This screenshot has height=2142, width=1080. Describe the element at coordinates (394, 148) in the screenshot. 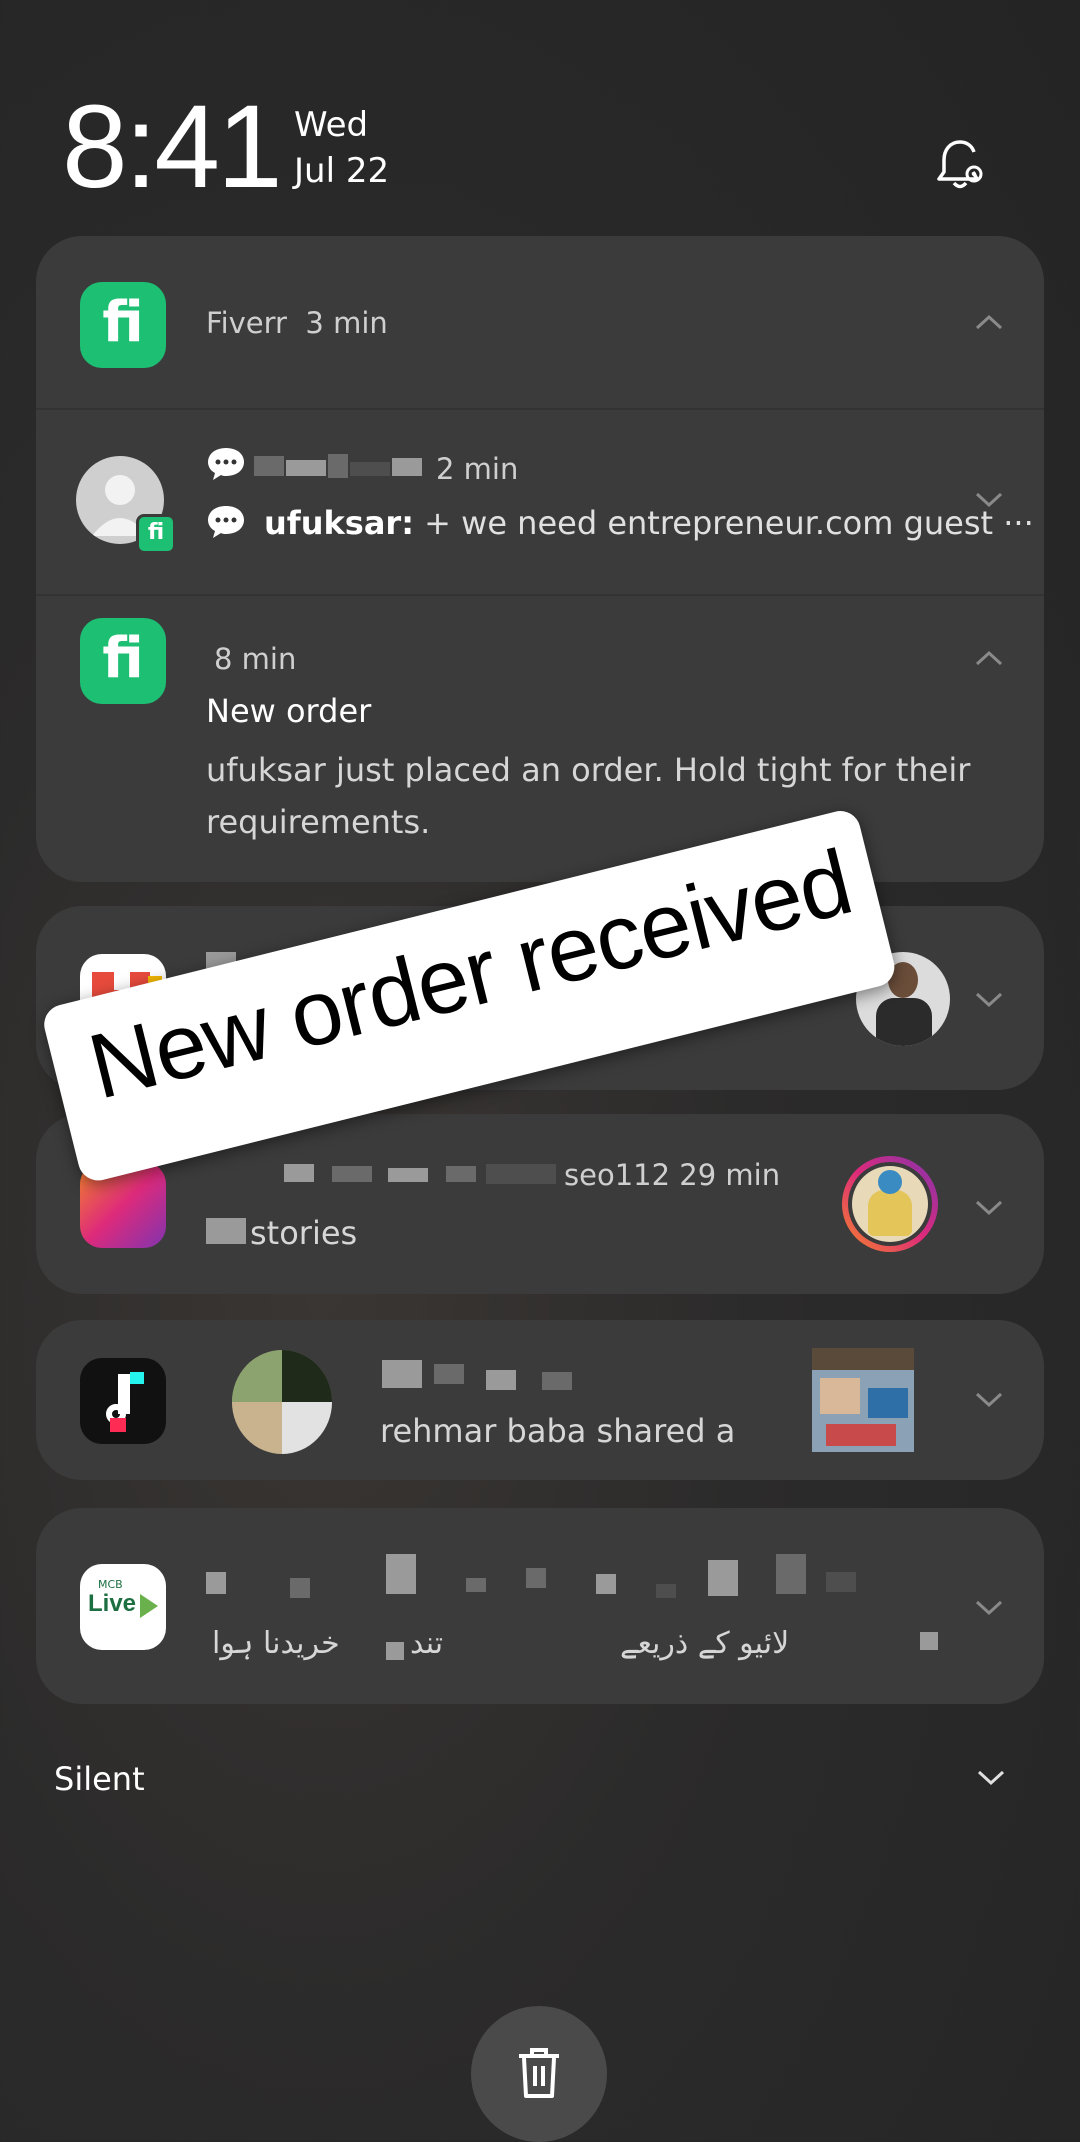

I see `clock-date: Wed Jul 22` at that location.